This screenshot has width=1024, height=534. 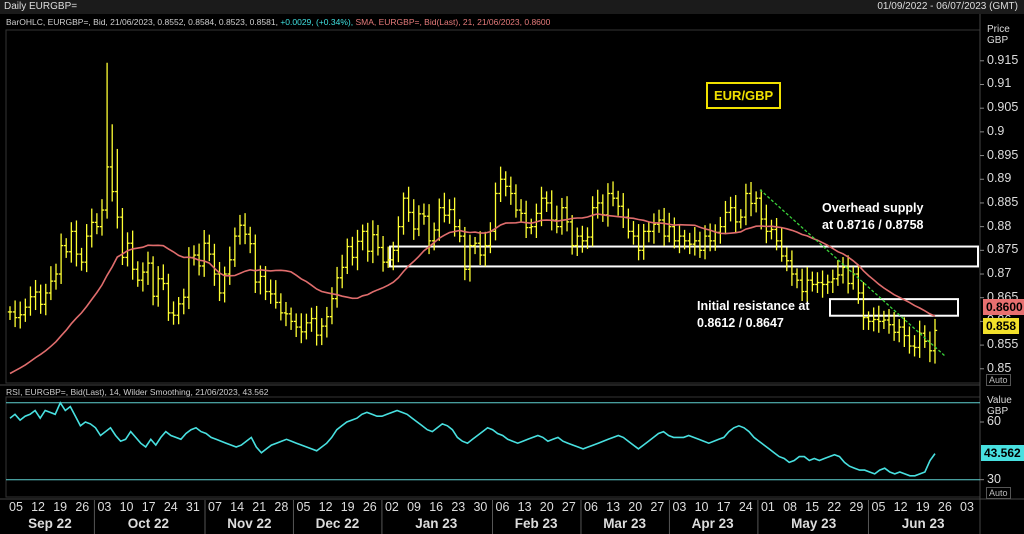 I want to click on price-tick-label: 0.915, so click(x=1003, y=59).